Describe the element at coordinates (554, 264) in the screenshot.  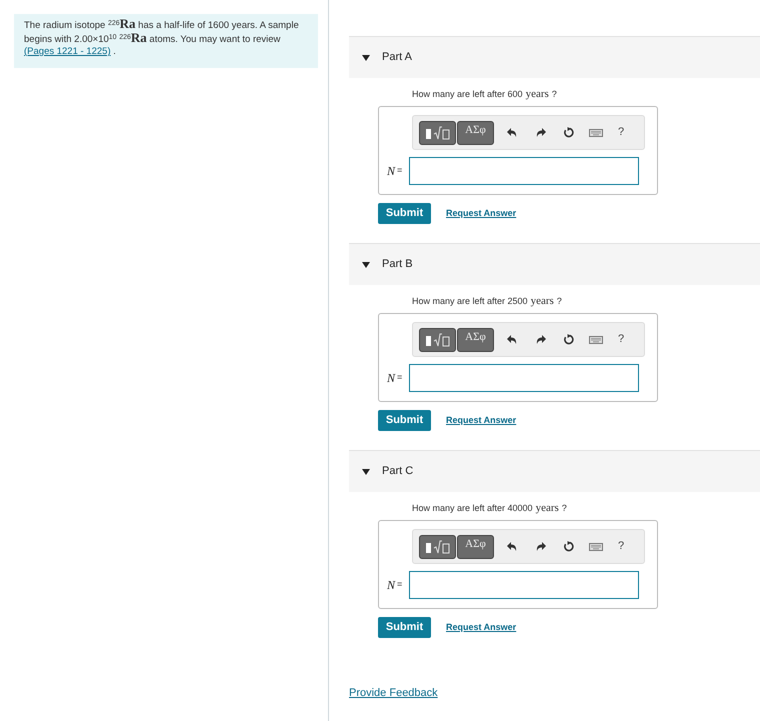
I see `part-header: Part B` at that location.